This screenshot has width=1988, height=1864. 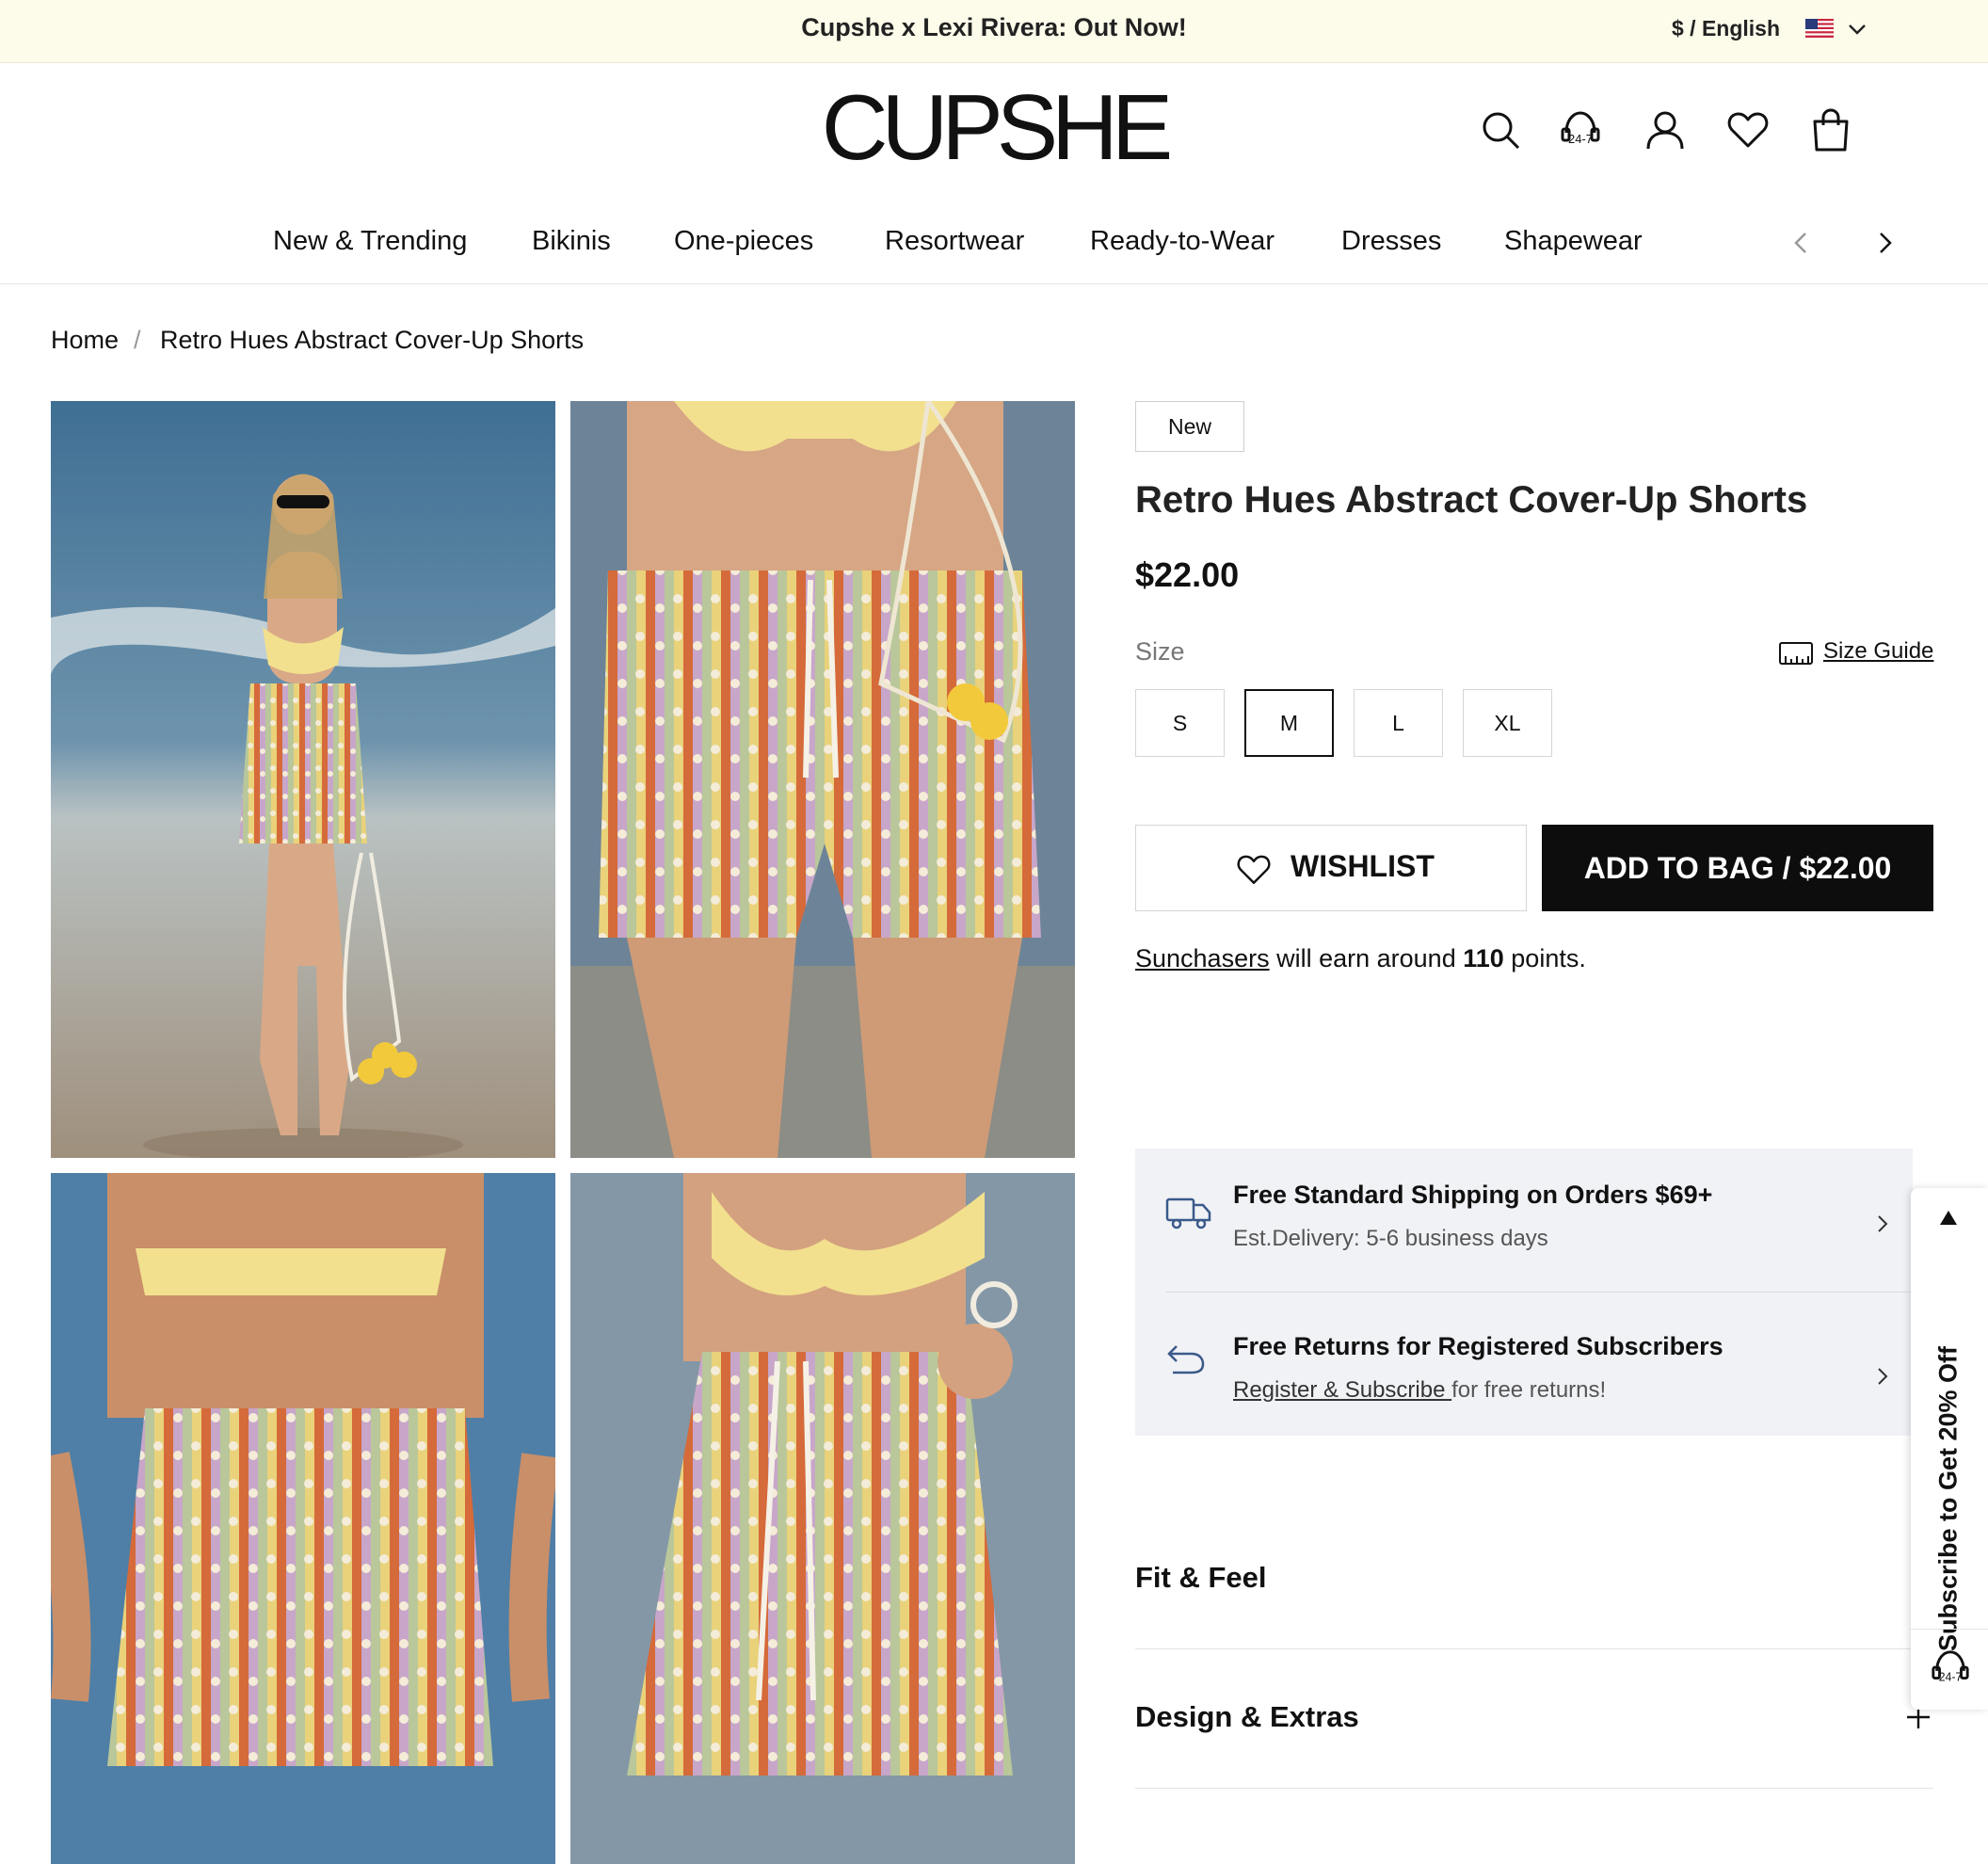 What do you see at coordinates (1534, 1719) in the screenshot?
I see `accordion-design-extras: Design & Extras` at bounding box center [1534, 1719].